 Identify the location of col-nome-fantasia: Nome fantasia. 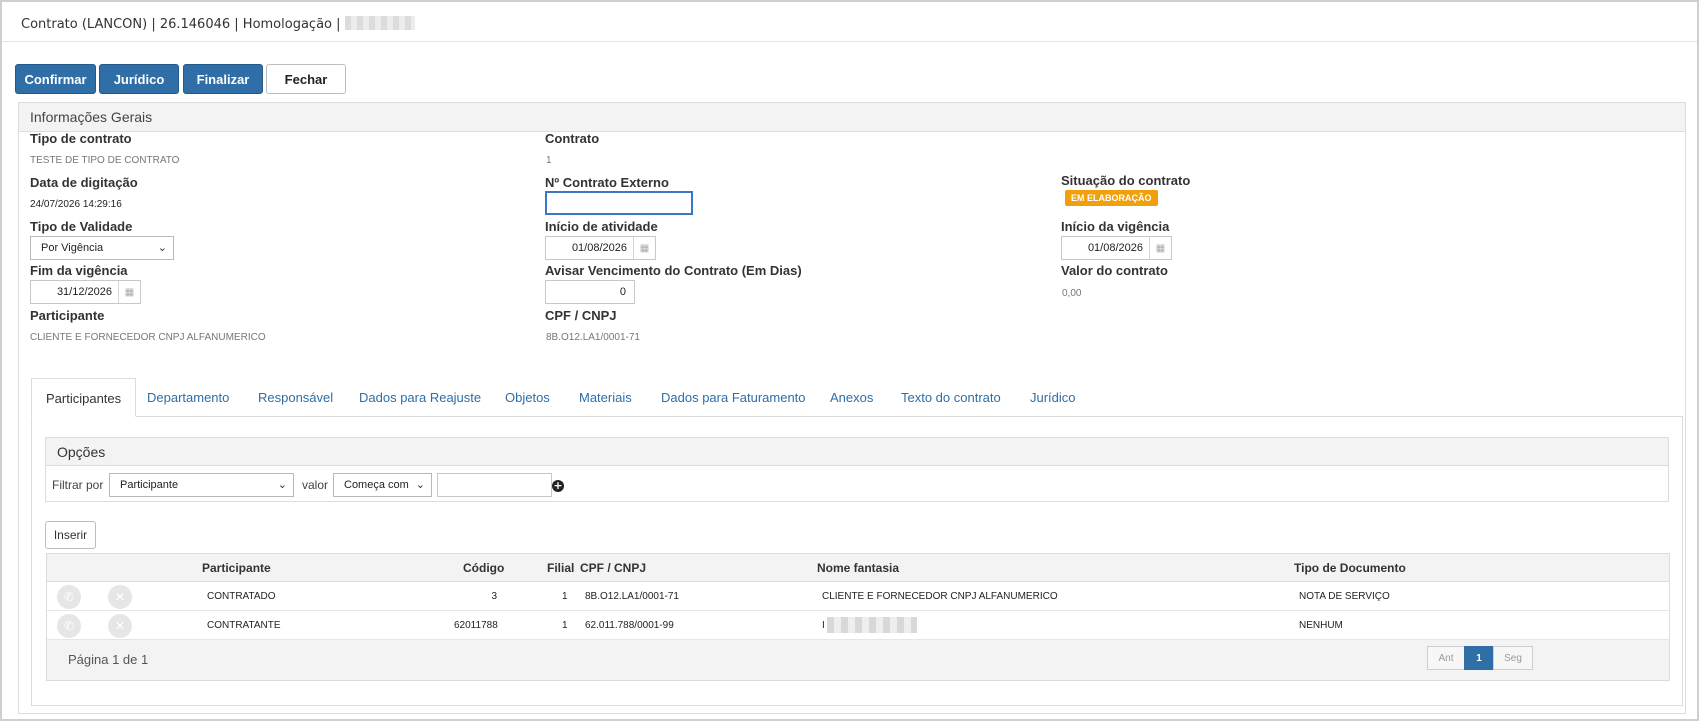
(858, 568).